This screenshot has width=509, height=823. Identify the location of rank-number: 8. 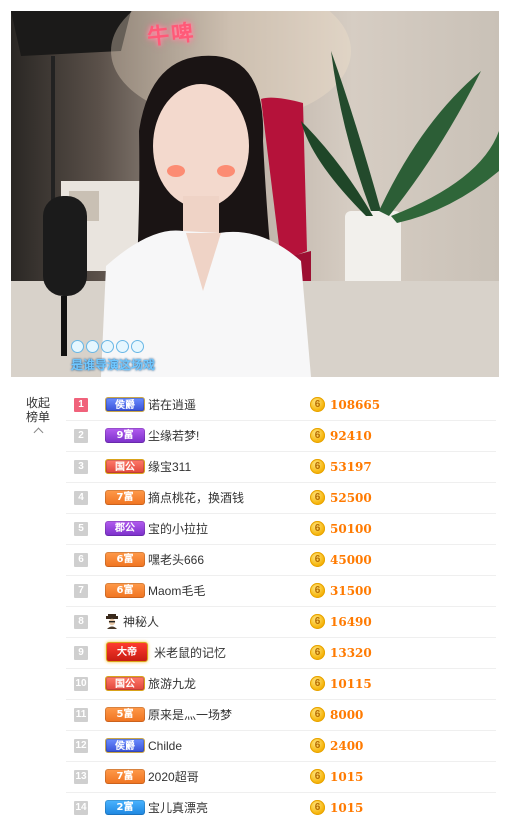
(81, 622).